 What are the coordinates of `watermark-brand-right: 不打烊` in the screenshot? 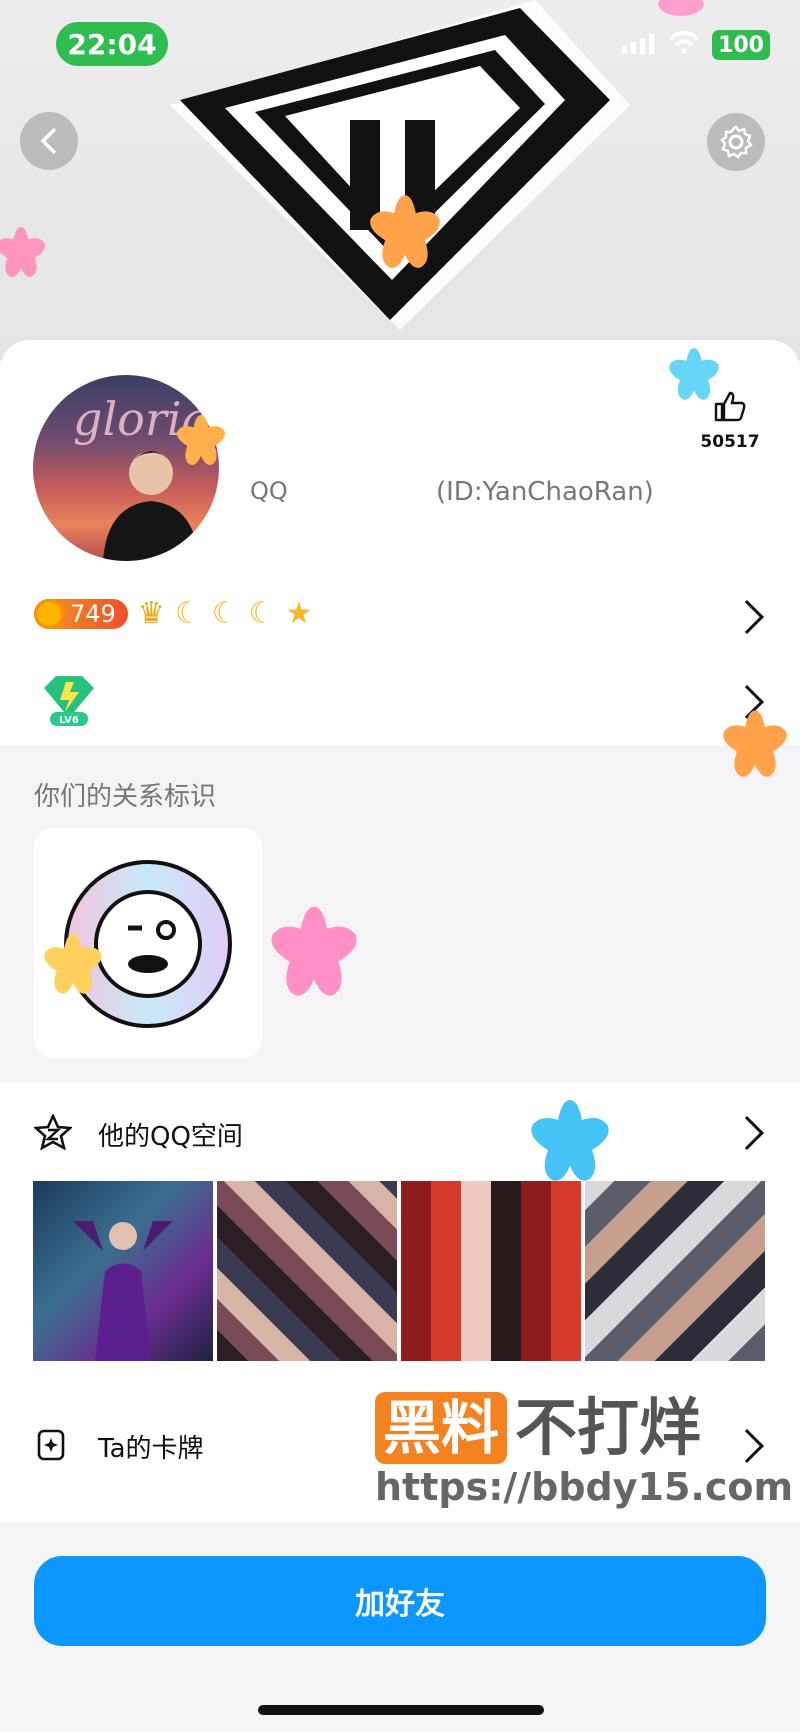 It's located at (608, 1427).